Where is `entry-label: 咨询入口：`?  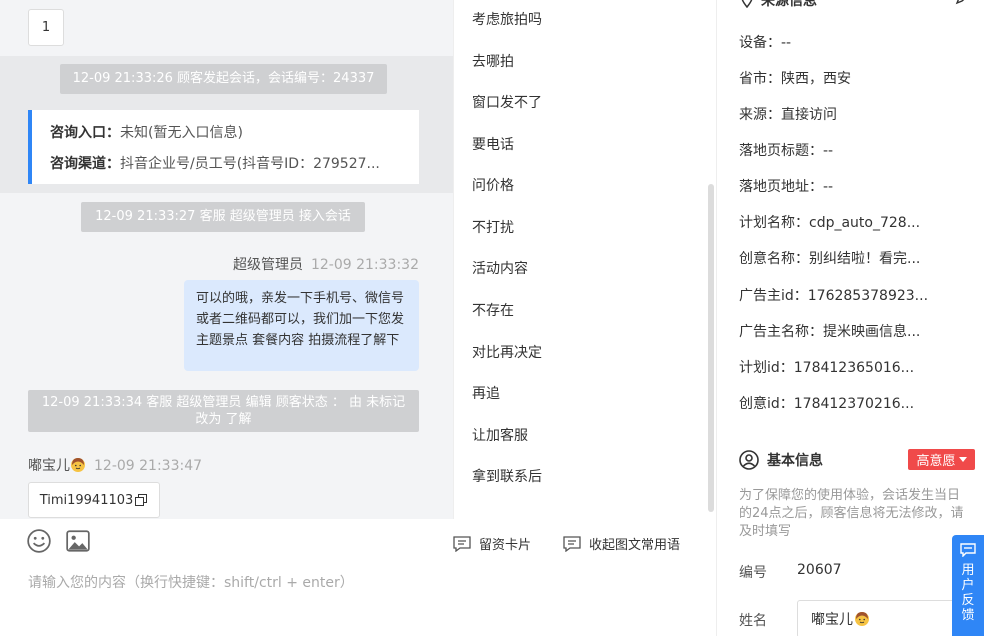
entry-label: 咨询入口： is located at coordinates (85, 133).